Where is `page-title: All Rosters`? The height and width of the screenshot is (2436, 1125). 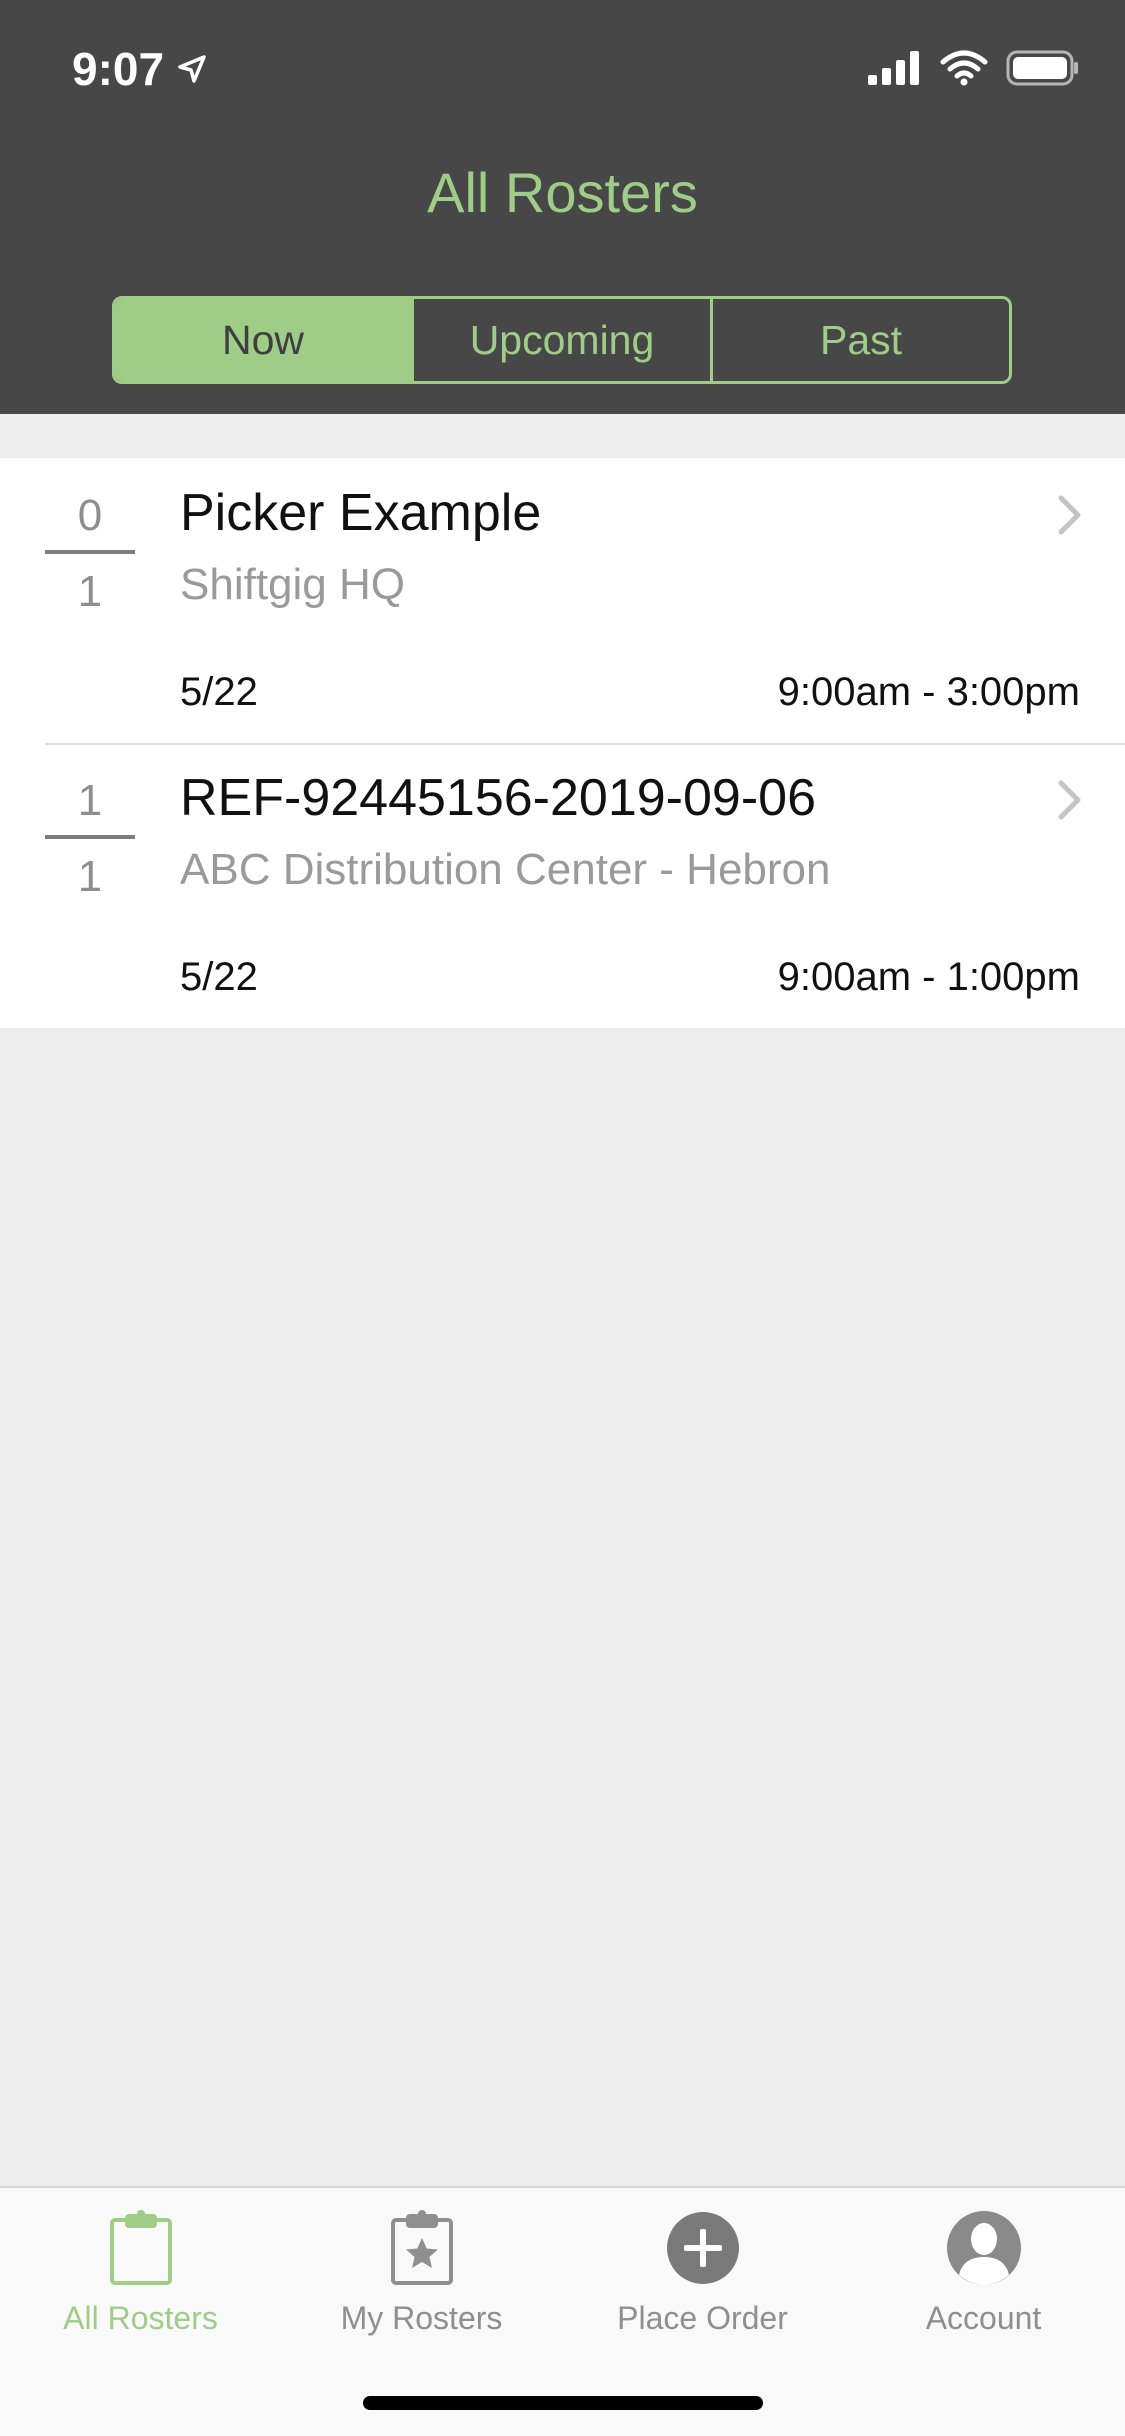 page-title: All Rosters is located at coordinates (562, 192).